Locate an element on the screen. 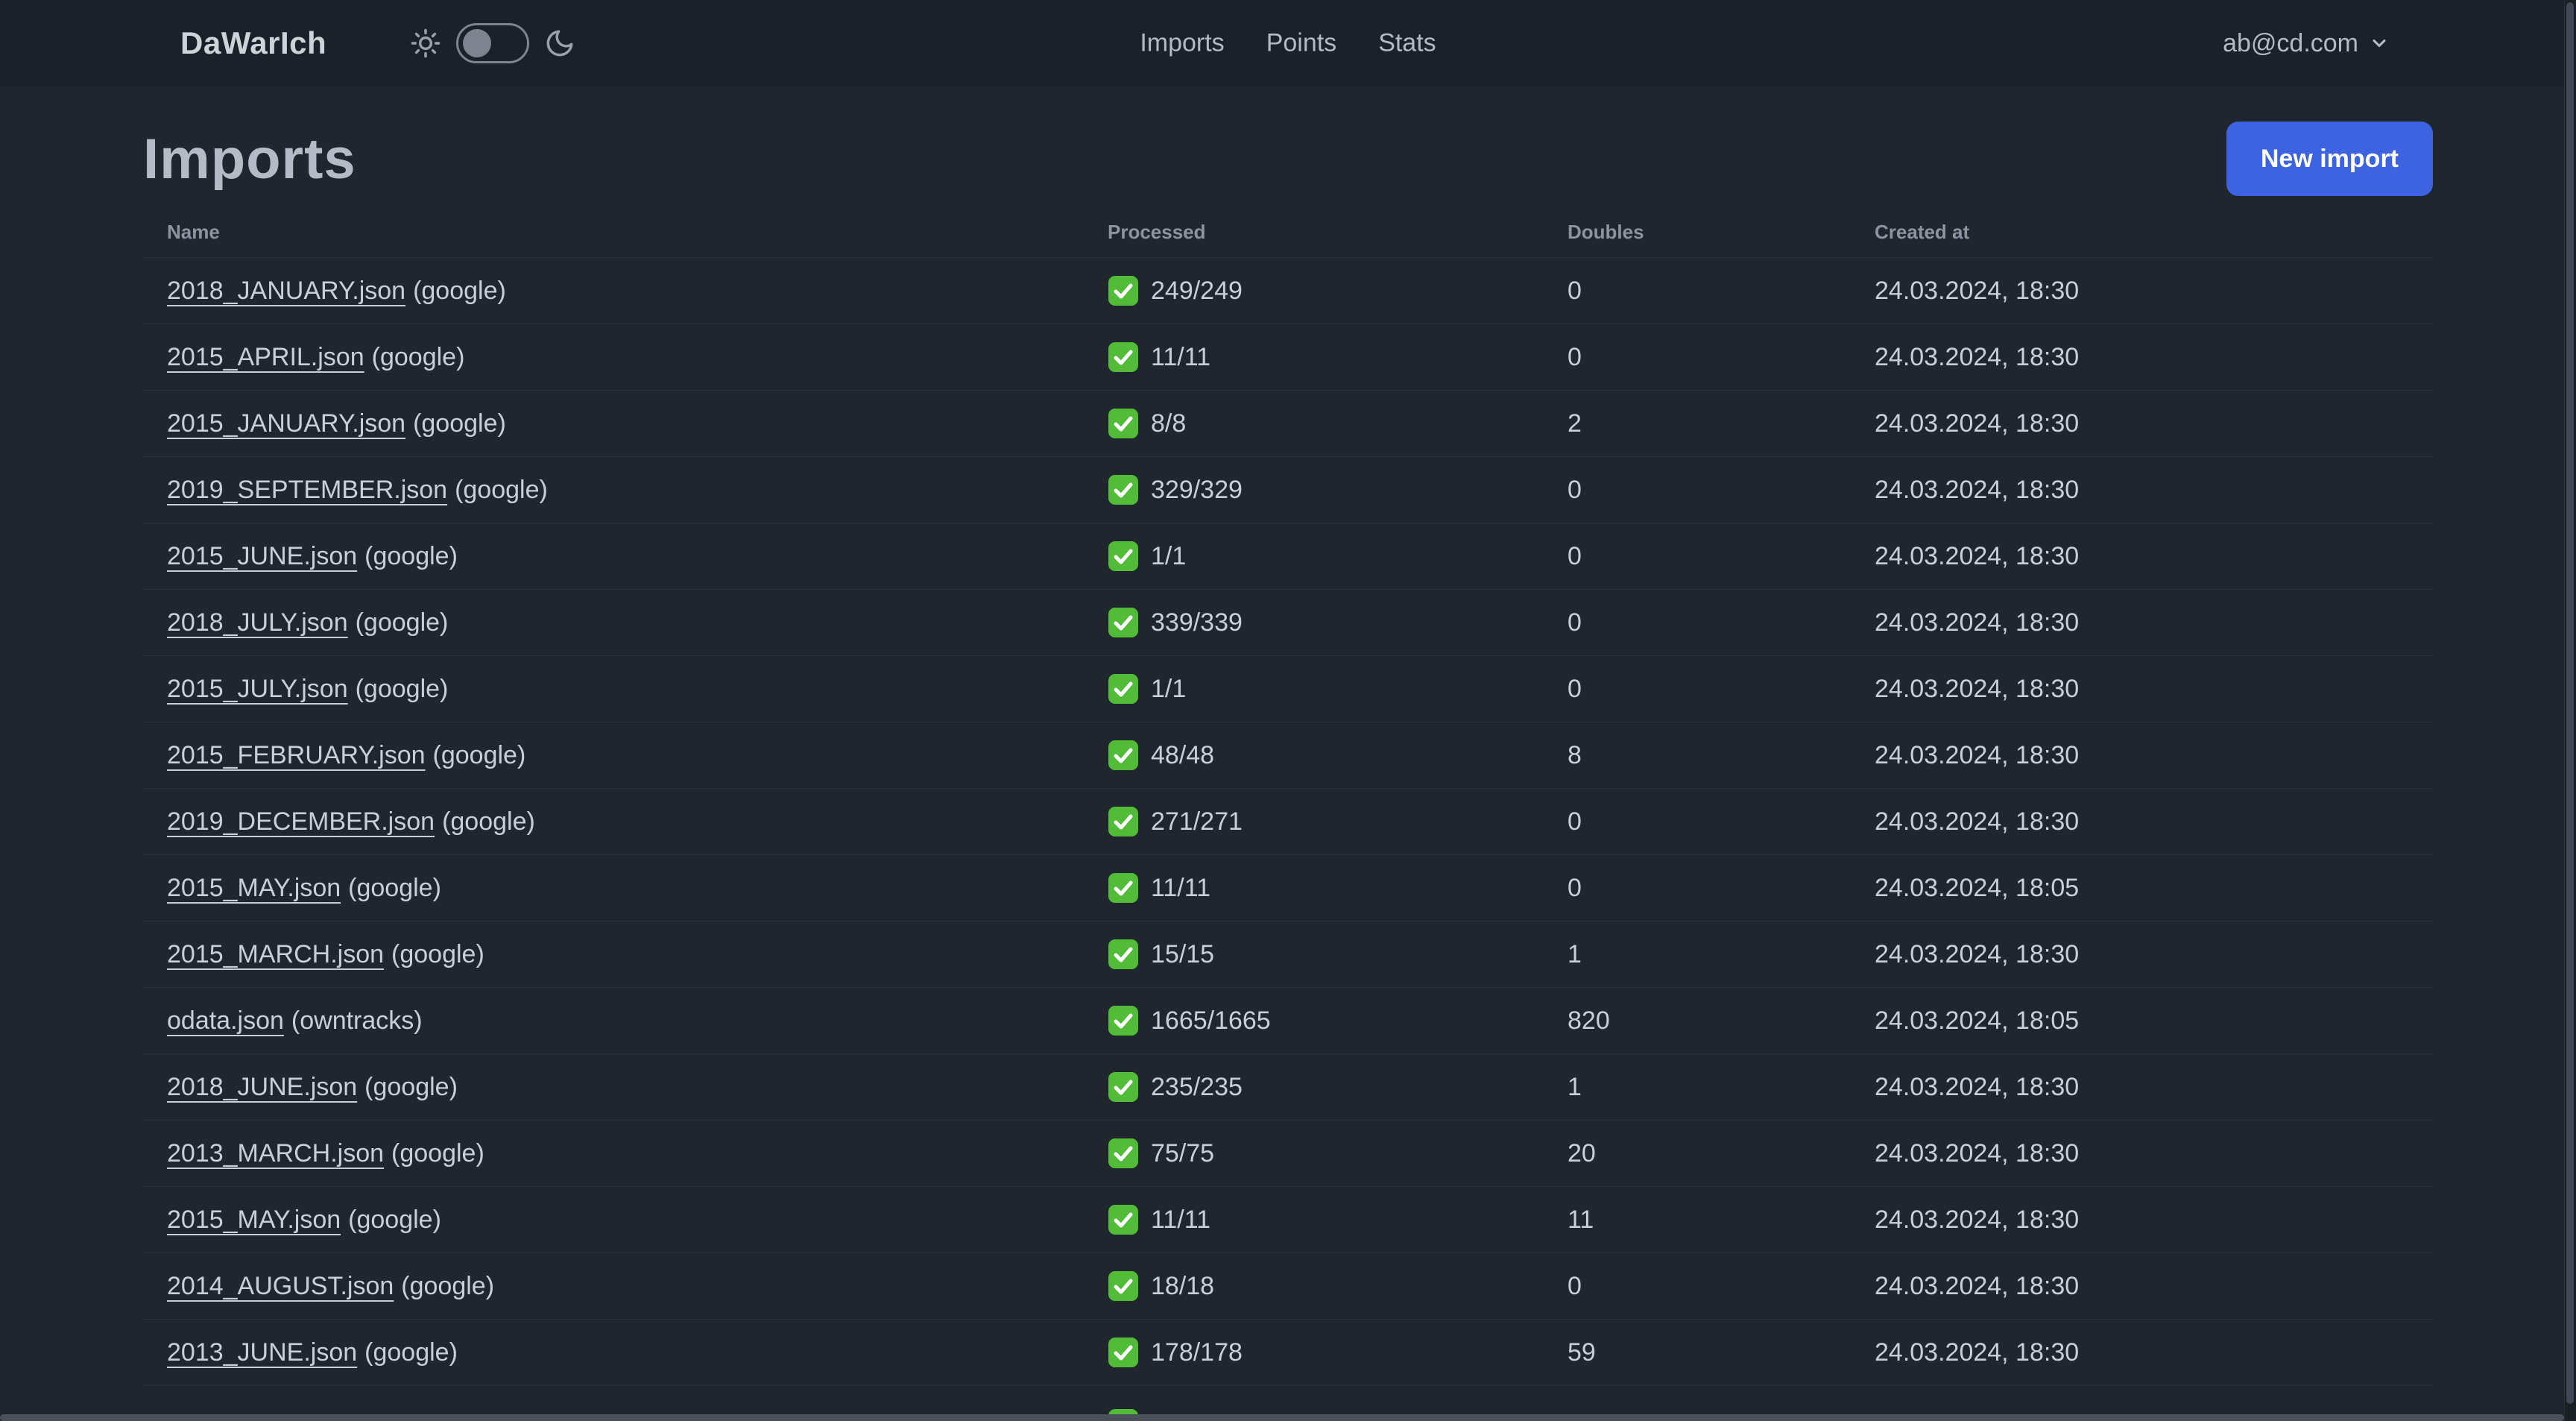  name-cell: 2019_DECEMBER.json (google) is located at coordinates (625, 821).